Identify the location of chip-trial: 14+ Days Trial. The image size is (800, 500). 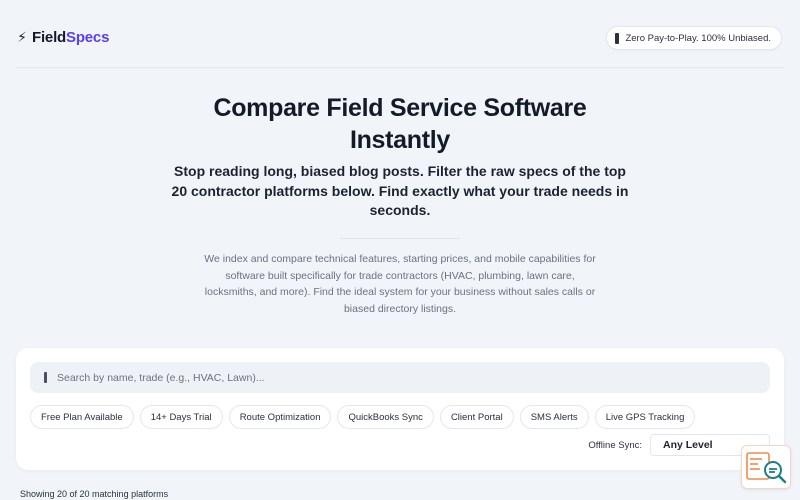
(181, 417).